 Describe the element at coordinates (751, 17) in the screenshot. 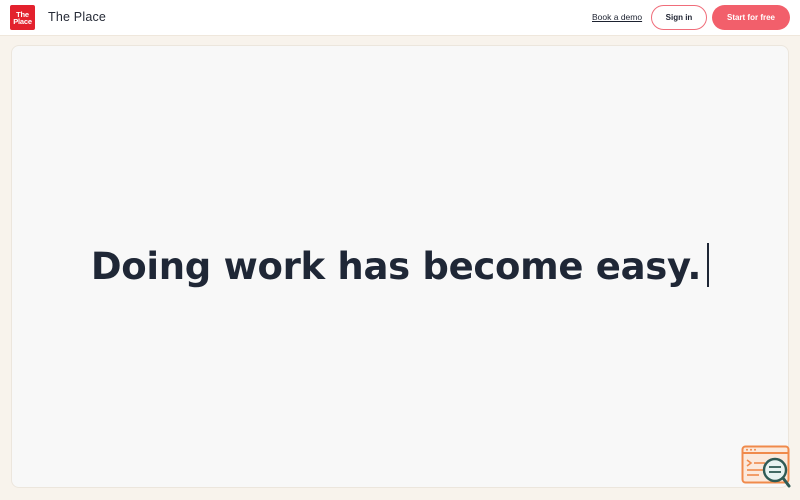

I see `start-for-free-button: Start for free` at that location.